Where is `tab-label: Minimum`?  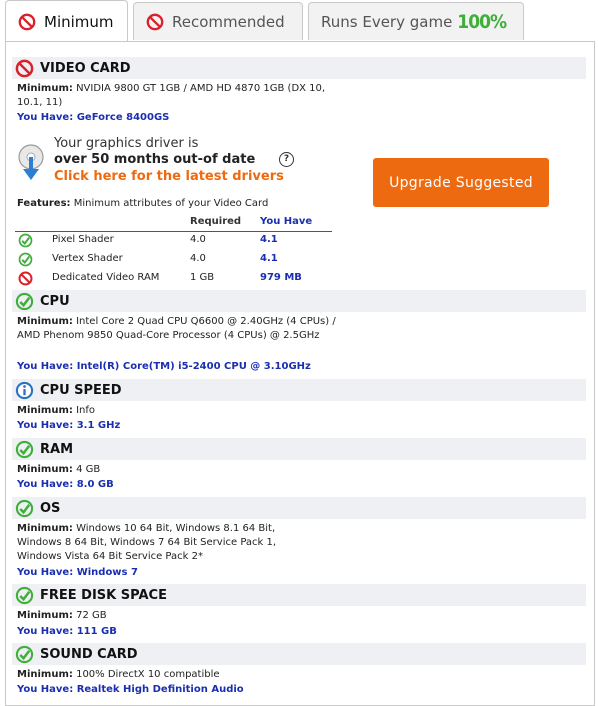
tab-label: Minimum is located at coordinates (79, 21).